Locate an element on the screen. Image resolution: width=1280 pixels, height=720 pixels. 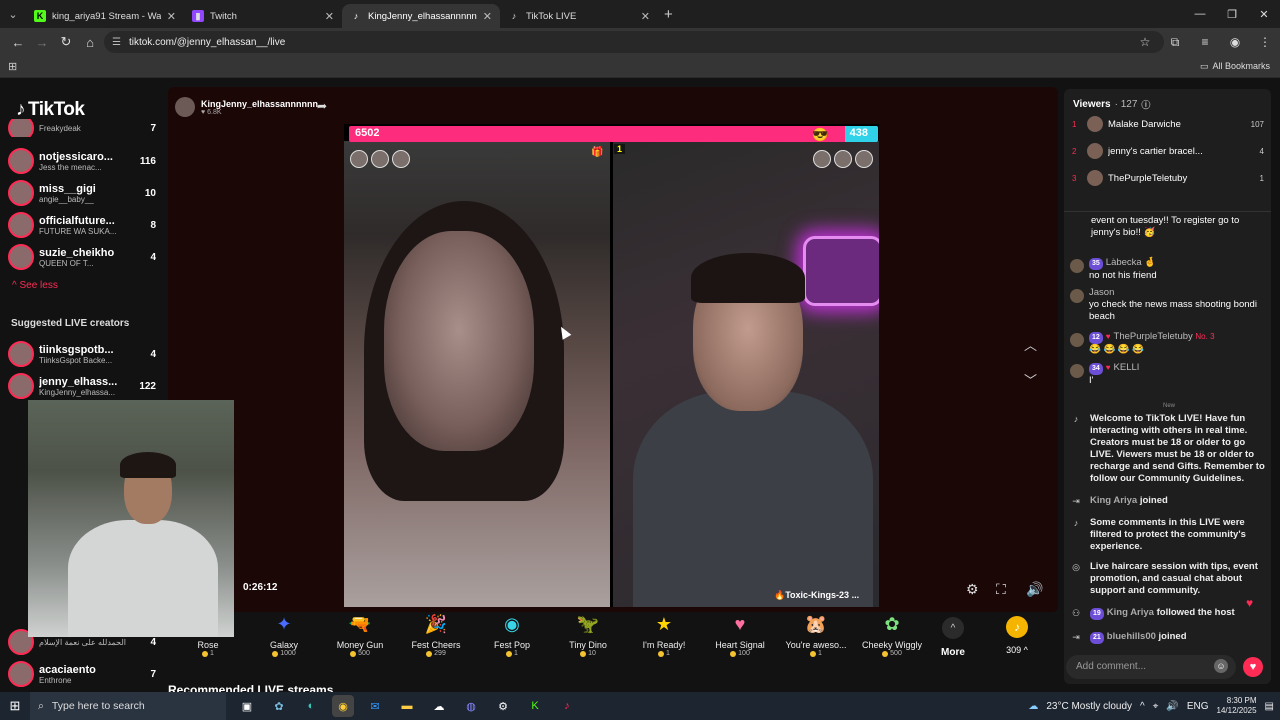
reload-icon: ↻ is located at coordinates (66, 42).